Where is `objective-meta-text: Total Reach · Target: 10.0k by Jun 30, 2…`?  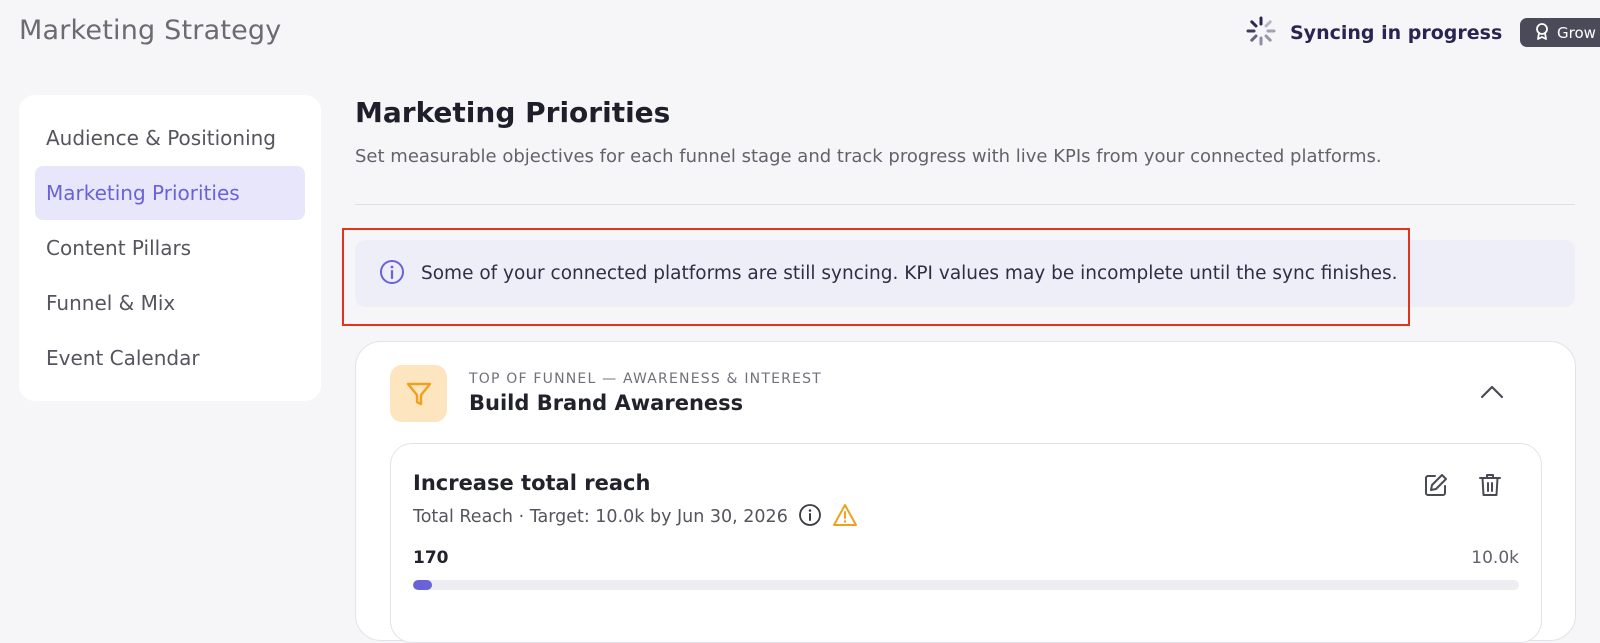
objective-meta-text: Total Reach · Target: 10.0k by Jun 30, 2… is located at coordinates (600, 517).